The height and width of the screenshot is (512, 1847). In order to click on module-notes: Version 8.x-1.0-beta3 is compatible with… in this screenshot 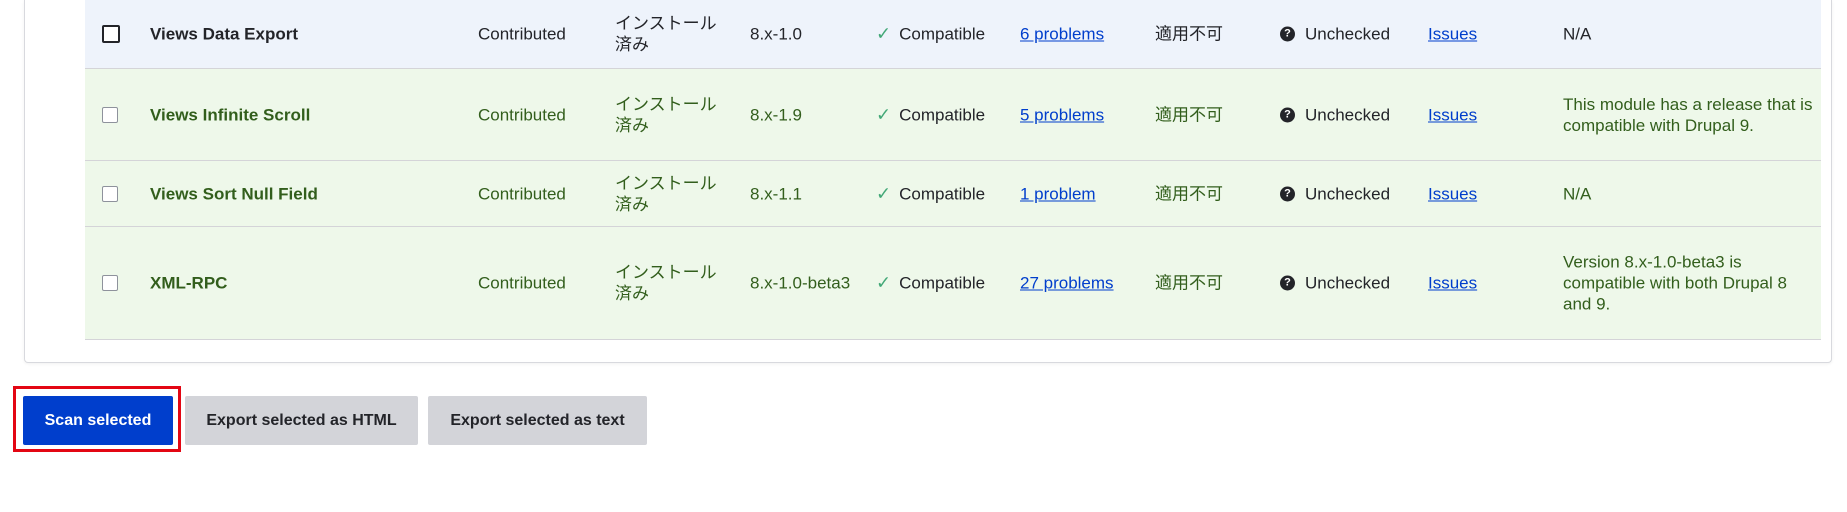, I will do `click(1675, 283)`.